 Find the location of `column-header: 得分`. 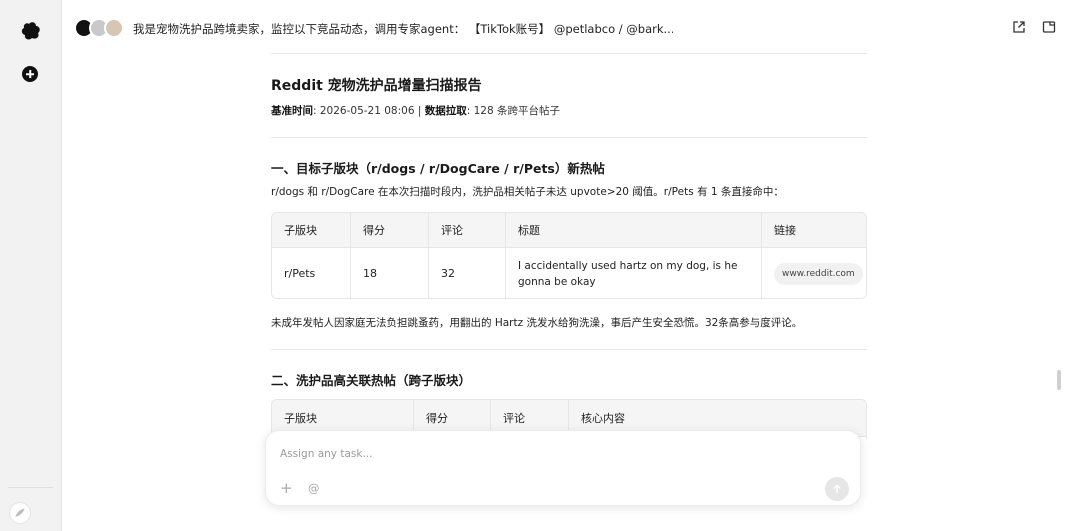

column-header: 得分 is located at coordinates (389, 230).